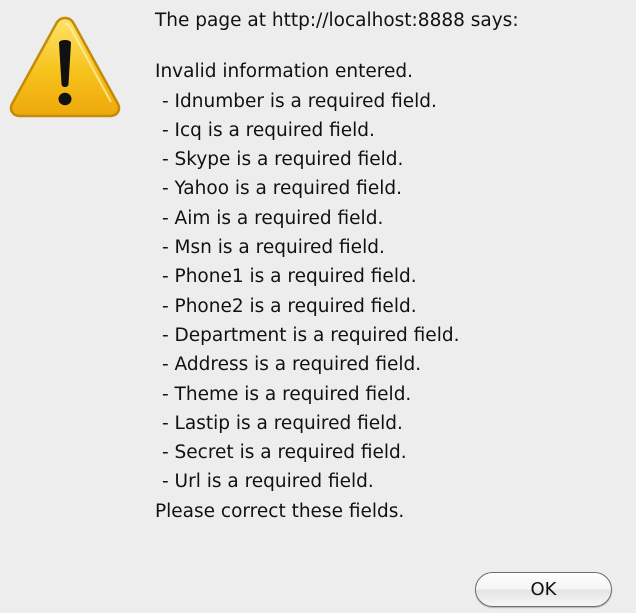 Image resolution: width=636 pixels, height=613 pixels. Describe the element at coordinates (282, 189) in the screenshot. I see `message-item-yahoo: - Yahoo is a required field.` at that location.